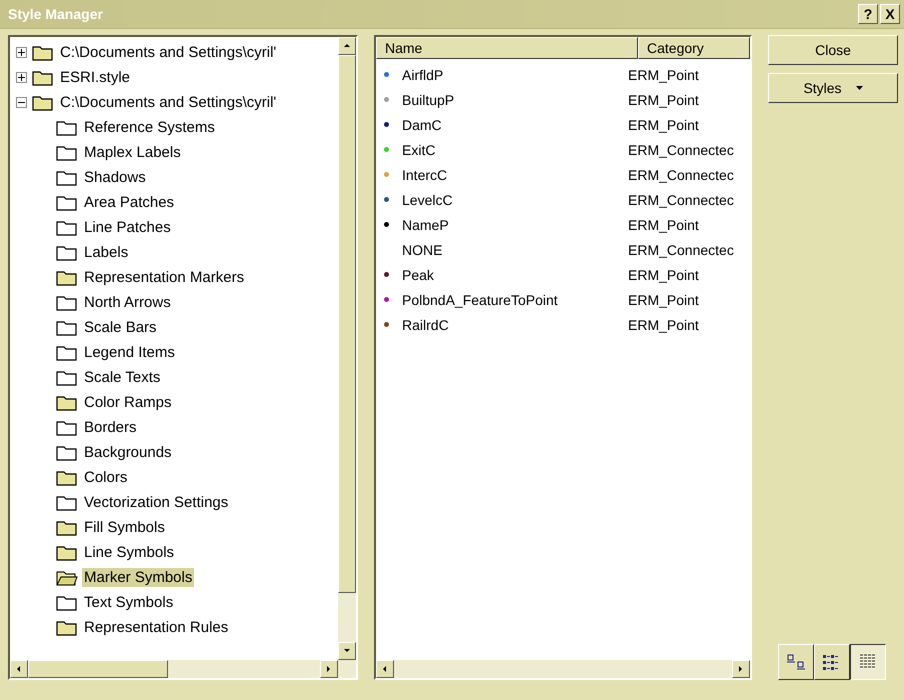 This screenshot has height=700, width=904. What do you see at coordinates (129, 602) in the screenshot?
I see `tree-item: Text Symbols` at bounding box center [129, 602].